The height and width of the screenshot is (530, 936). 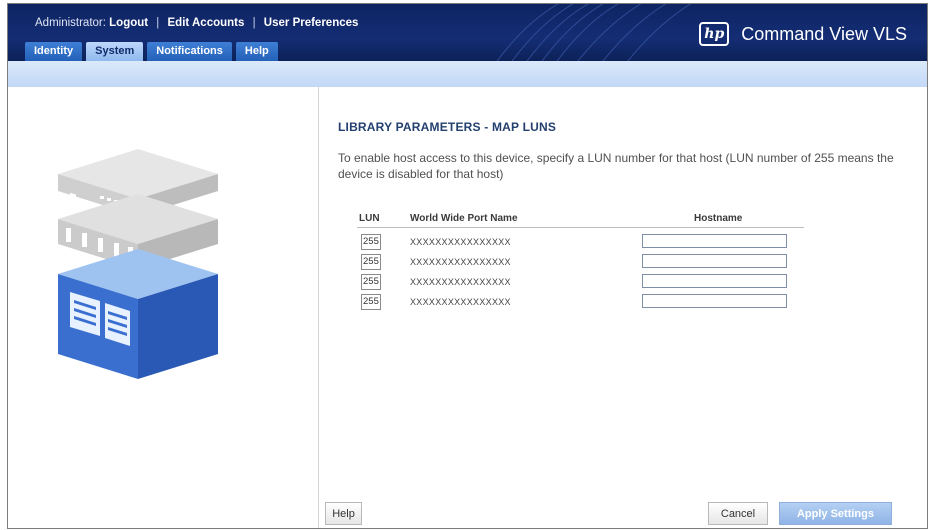 I want to click on tab-help: Help, so click(x=256, y=51).